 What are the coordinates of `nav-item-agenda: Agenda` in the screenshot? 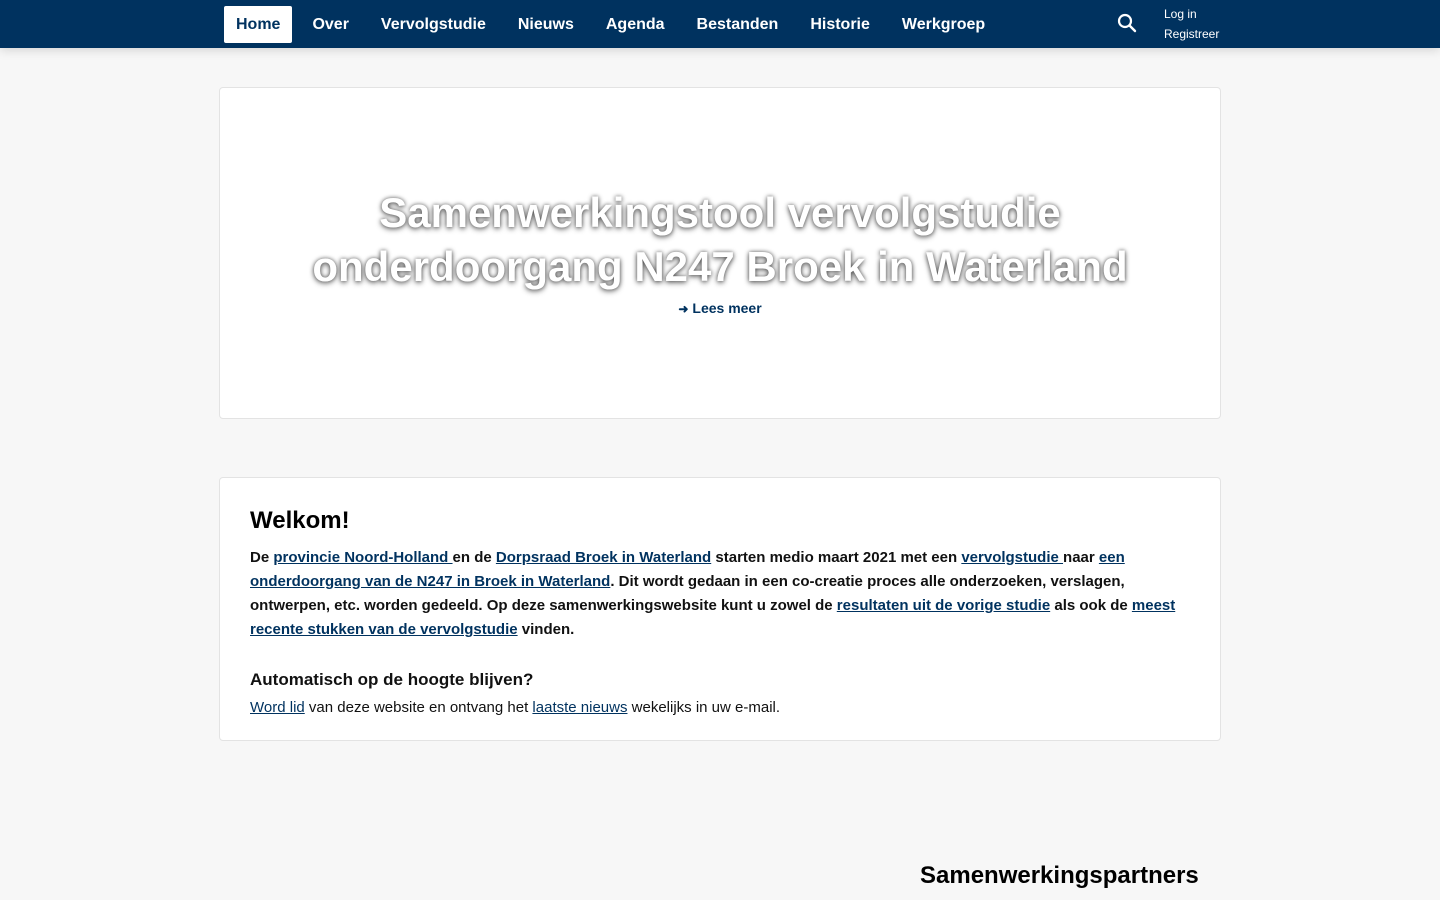 It's located at (635, 24).